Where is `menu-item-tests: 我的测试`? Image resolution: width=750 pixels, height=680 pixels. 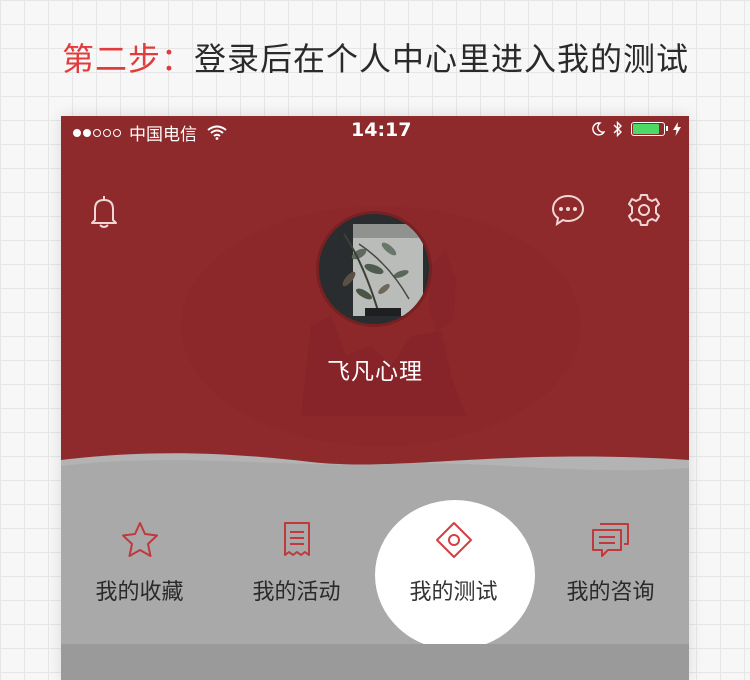
menu-item-tests: 我的测试 is located at coordinates (453, 551).